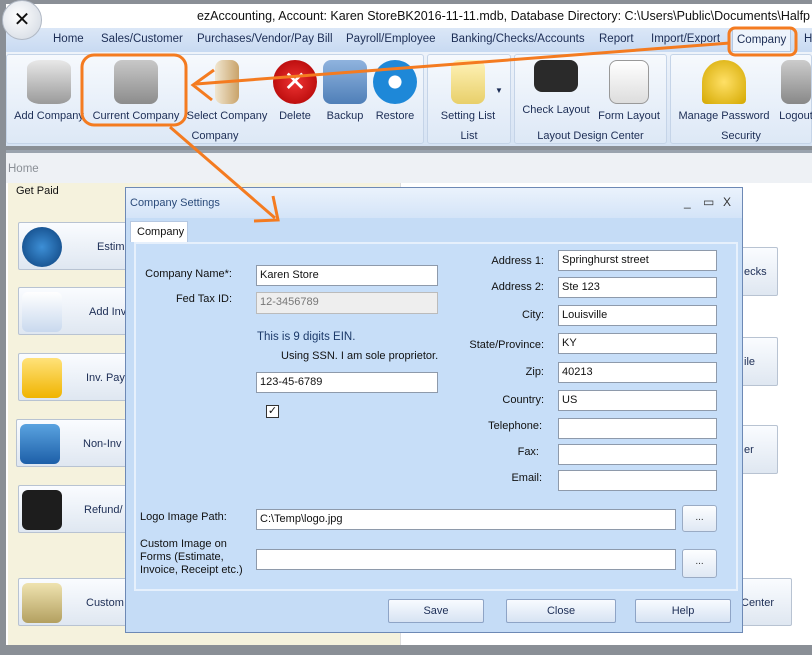  Describe the element at coordinates (68, 39) in the screenshot. I see `menu-home: Home` at that location.